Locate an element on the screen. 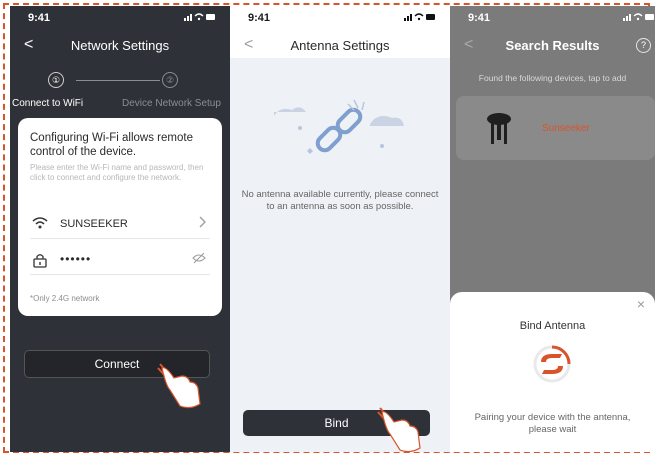 The width and height of the screenshot is (655, 458). network-note: *Only 2.4G network is located at coordinates (65, 298).